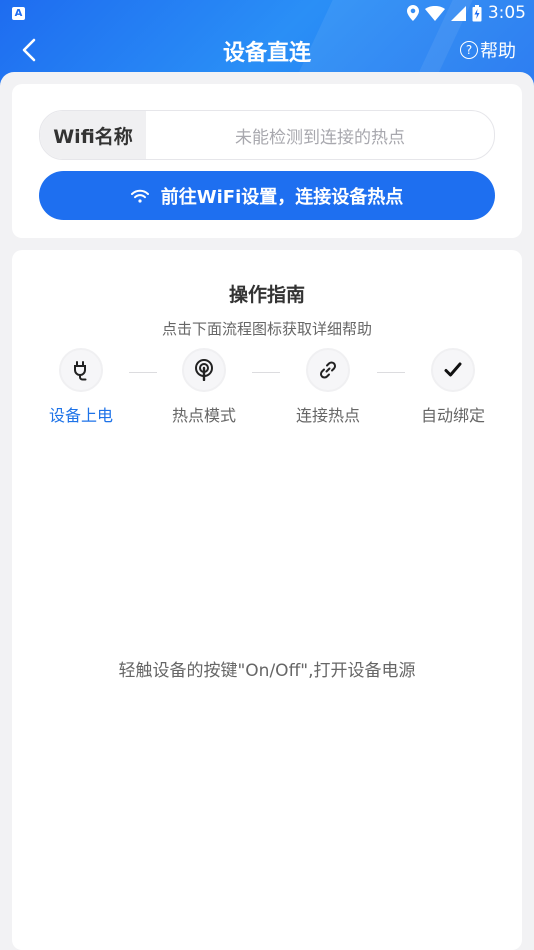 This screenshot has height=950, width=534. I want to click on guide-subtitle: 点击下面流程图标获取详细帮助, so click(266, 329).